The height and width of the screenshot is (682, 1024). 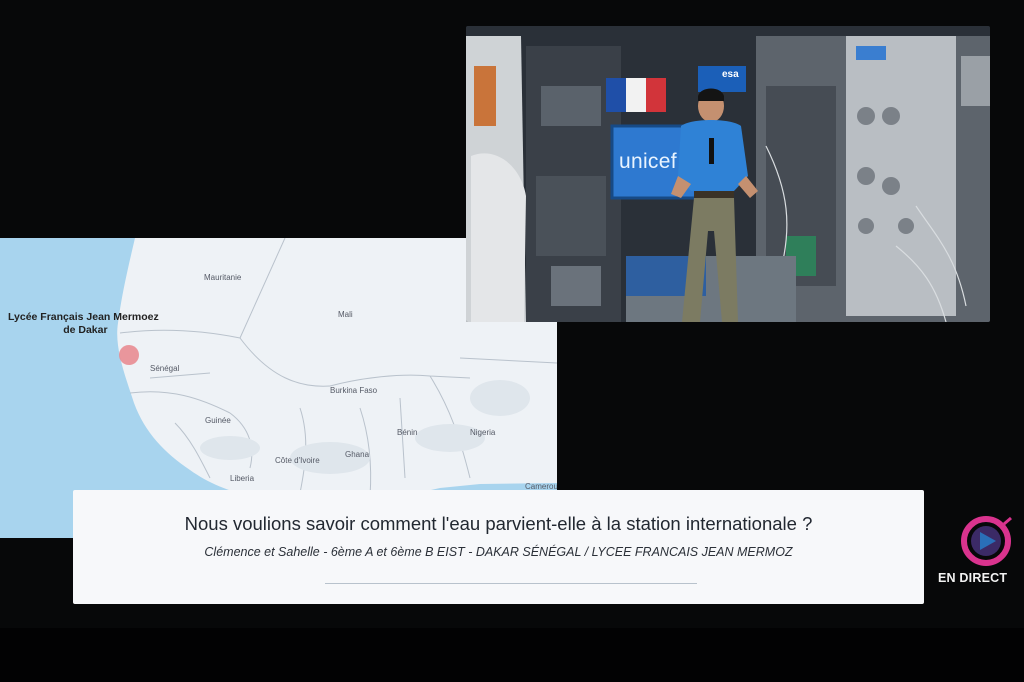 I want to click on map-label-burkina-faso: Burkina Faso, so click(x=354, y=390).